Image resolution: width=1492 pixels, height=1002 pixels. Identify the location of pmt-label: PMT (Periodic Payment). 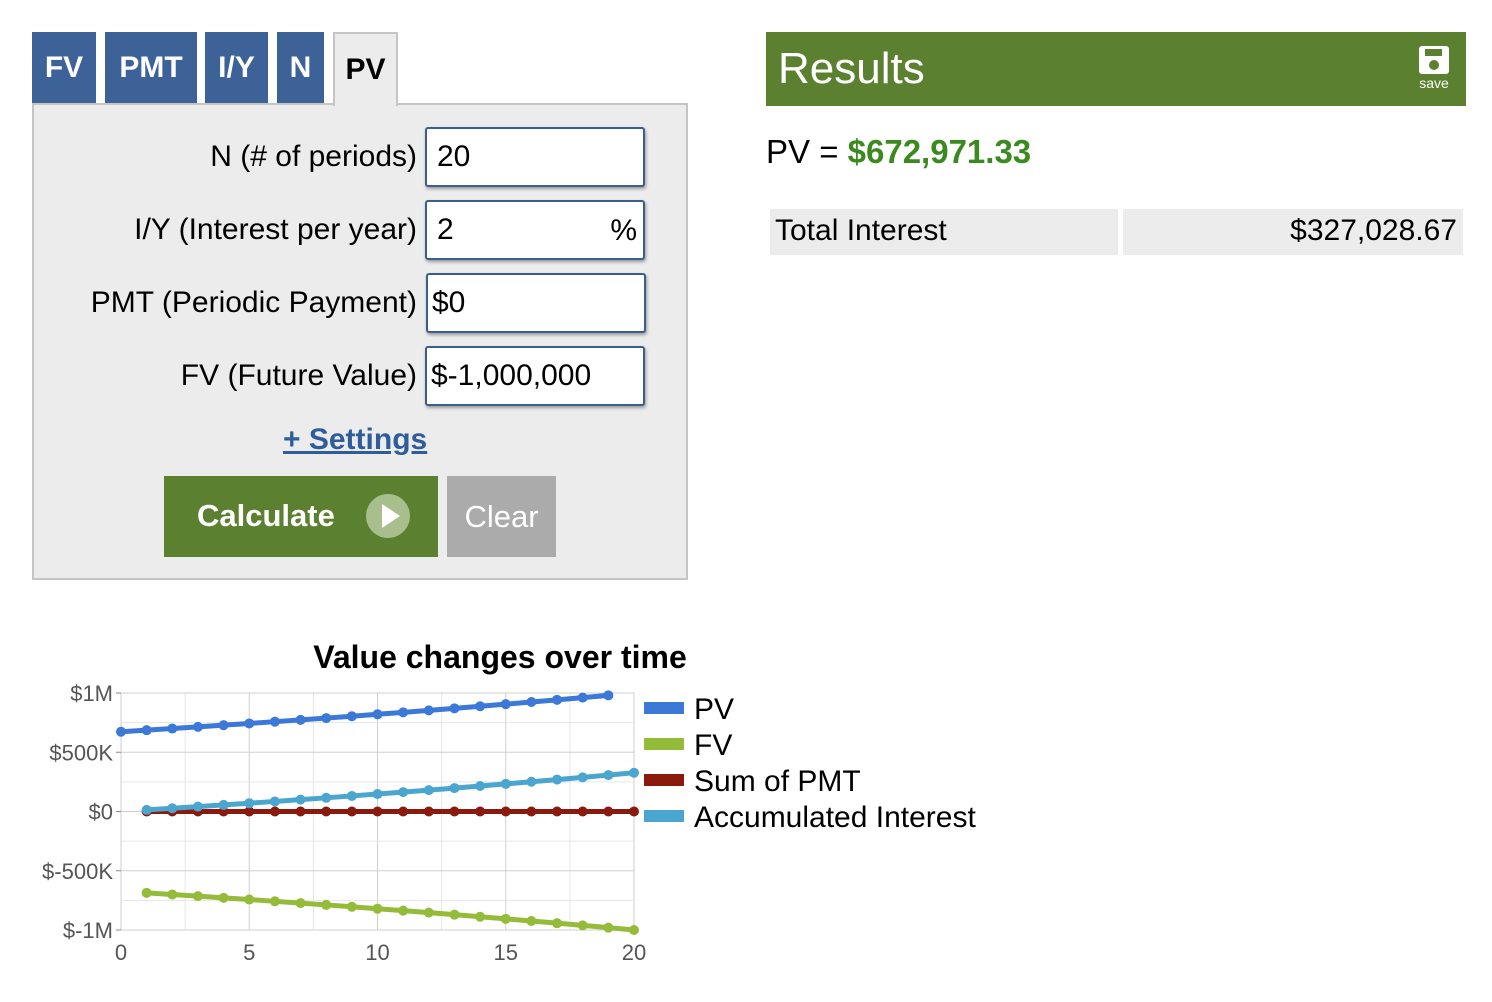
(253, 302).